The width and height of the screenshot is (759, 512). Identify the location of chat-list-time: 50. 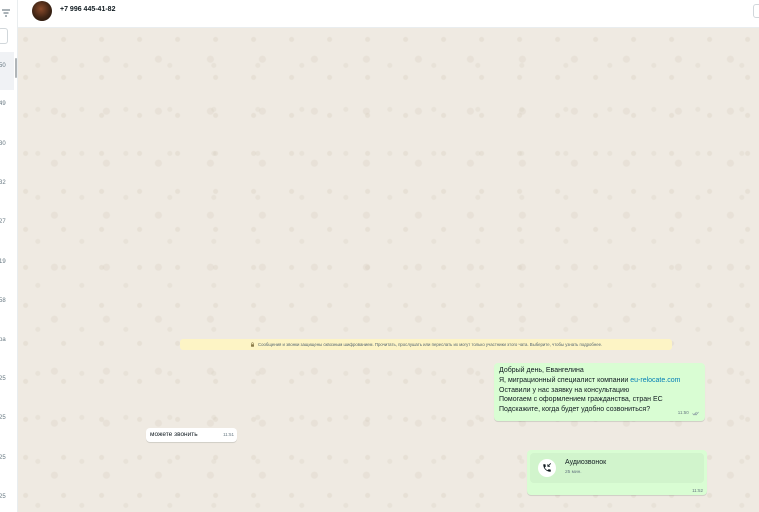
(3, 66).